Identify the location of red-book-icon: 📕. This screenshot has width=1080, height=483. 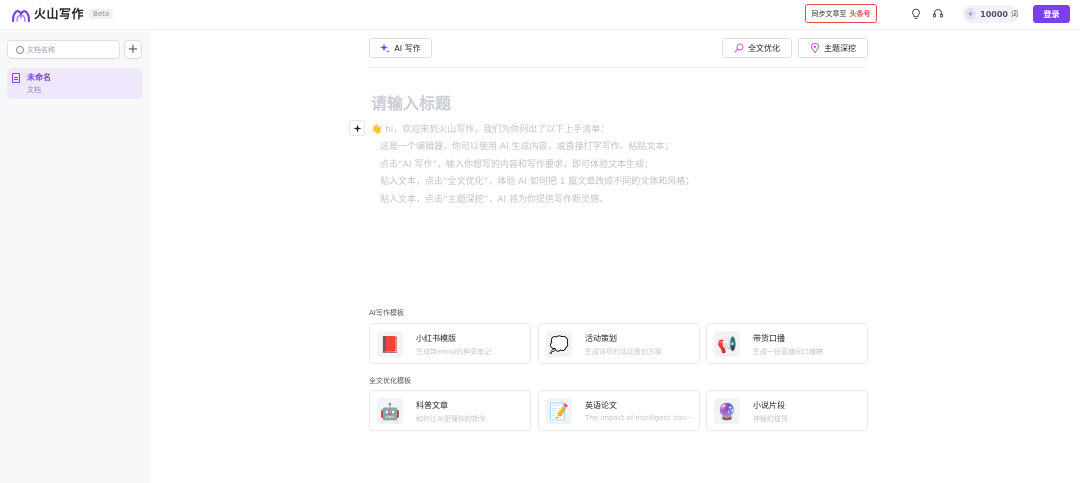
(390, 344).